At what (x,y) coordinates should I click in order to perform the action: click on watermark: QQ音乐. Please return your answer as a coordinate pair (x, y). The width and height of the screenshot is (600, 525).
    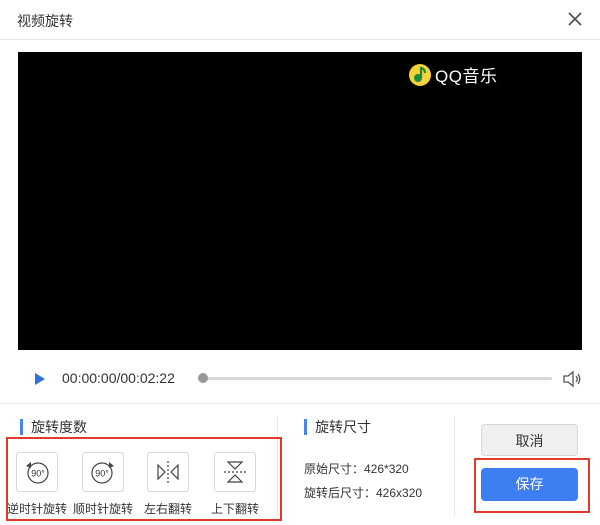
    Looking at the image, I should click on (452, 74).